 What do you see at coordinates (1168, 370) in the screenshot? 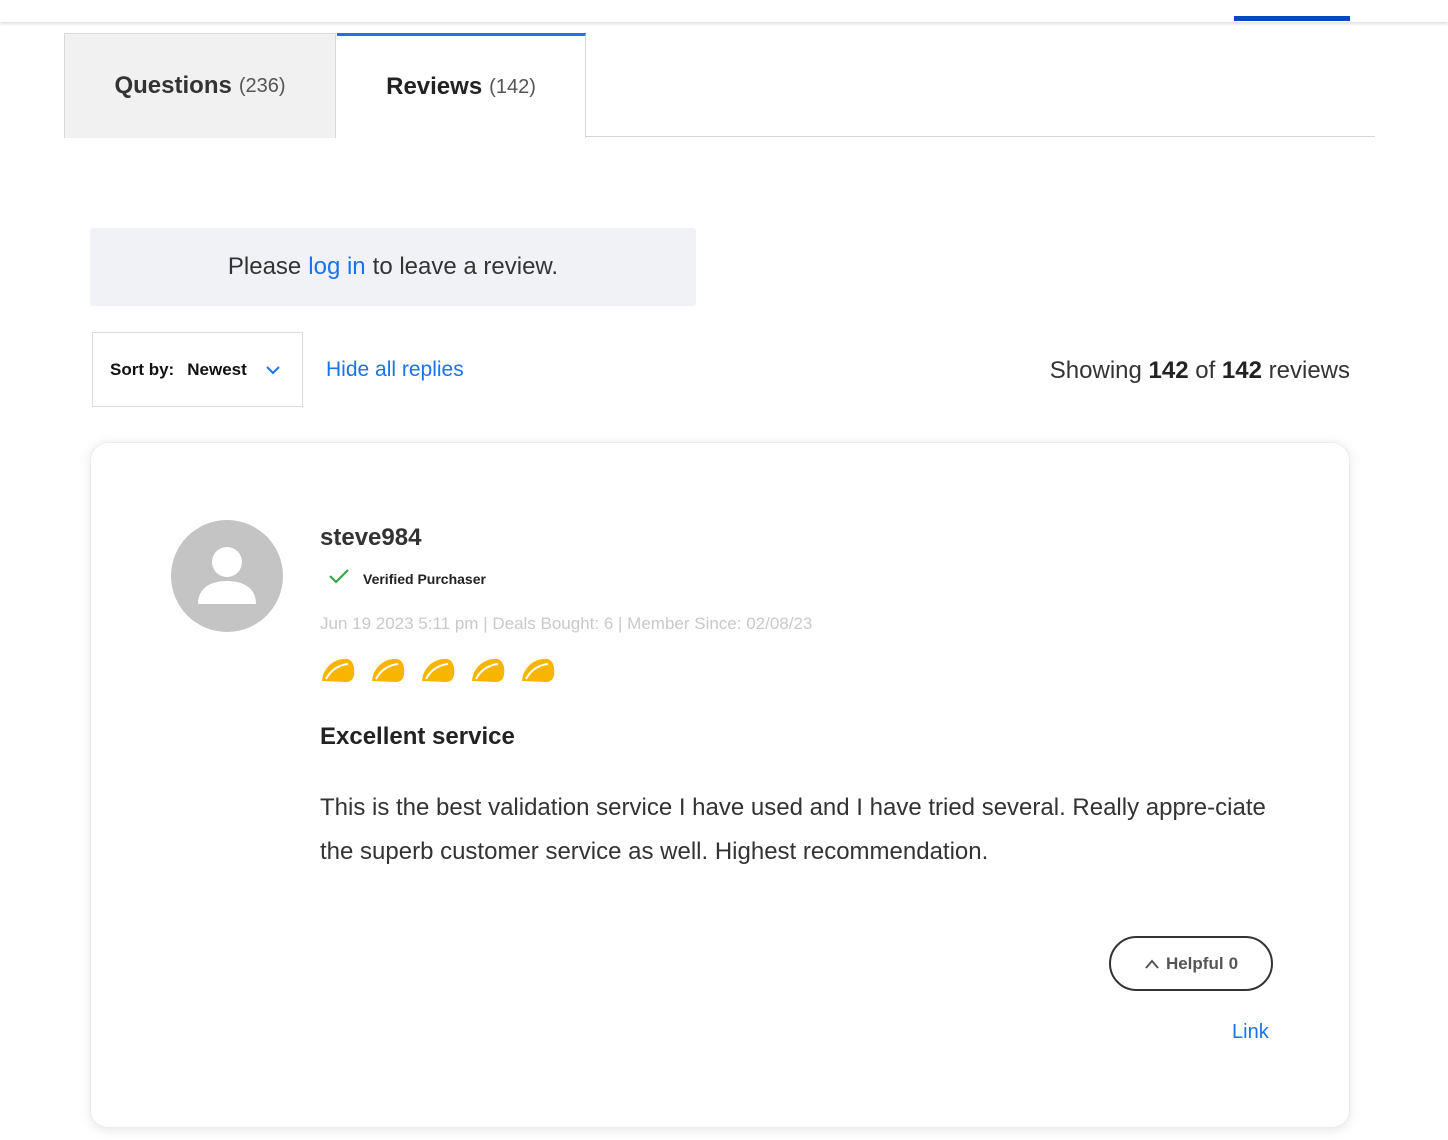
I see `shown-count: 142` at bounding box center [1168, 370].